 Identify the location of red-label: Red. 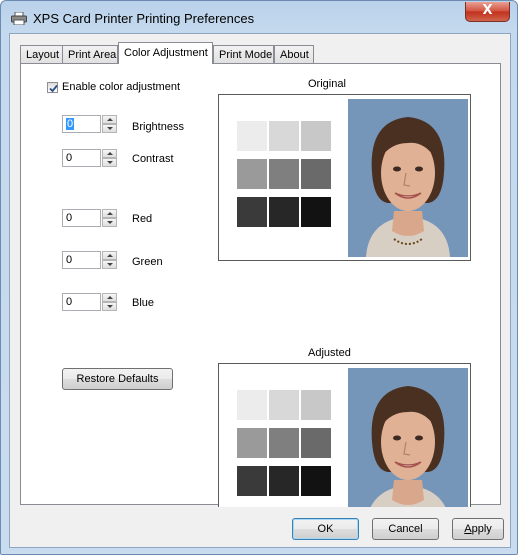
(142, 219).